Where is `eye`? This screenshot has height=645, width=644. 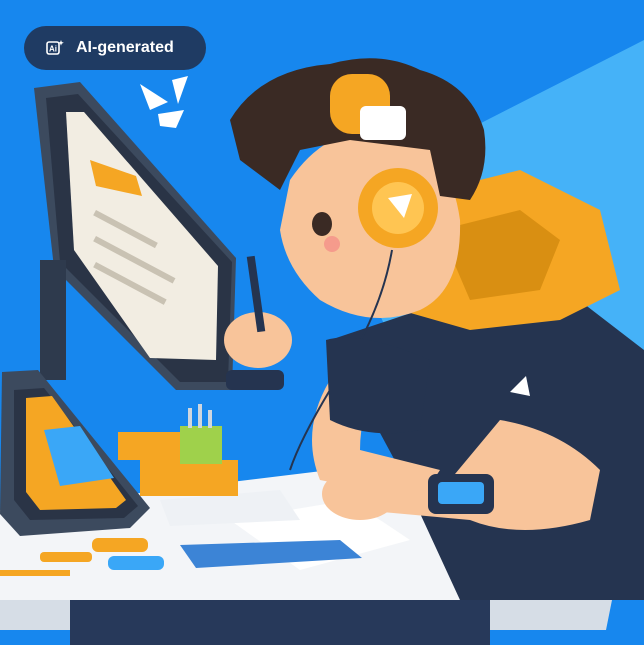
eye is located at coordinates (322, 224).